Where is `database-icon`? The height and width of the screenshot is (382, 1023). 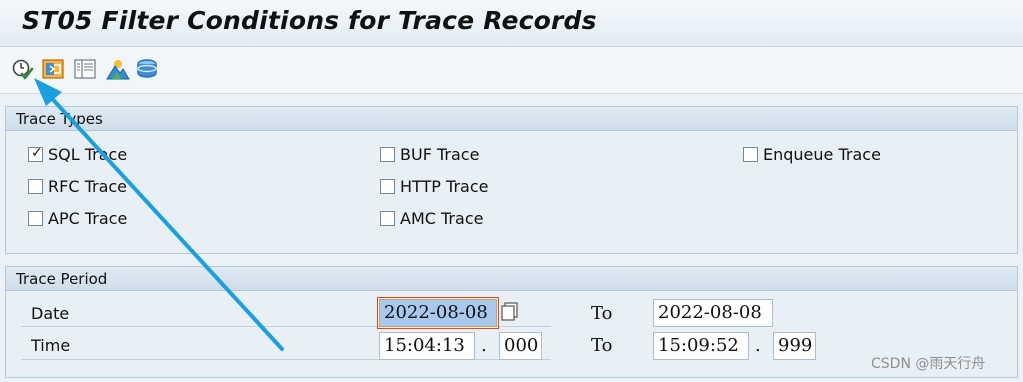 database-icon is located at coordinates (147, 68).